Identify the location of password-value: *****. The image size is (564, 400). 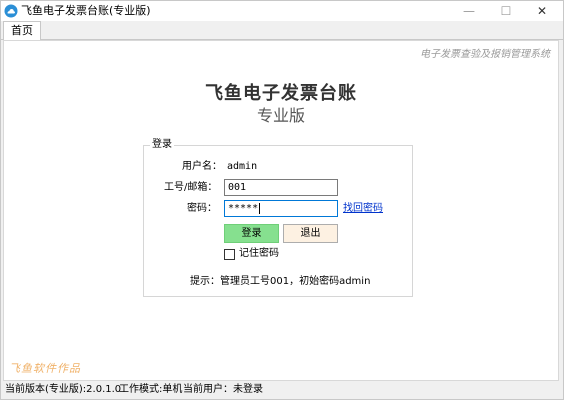
(243, 208).